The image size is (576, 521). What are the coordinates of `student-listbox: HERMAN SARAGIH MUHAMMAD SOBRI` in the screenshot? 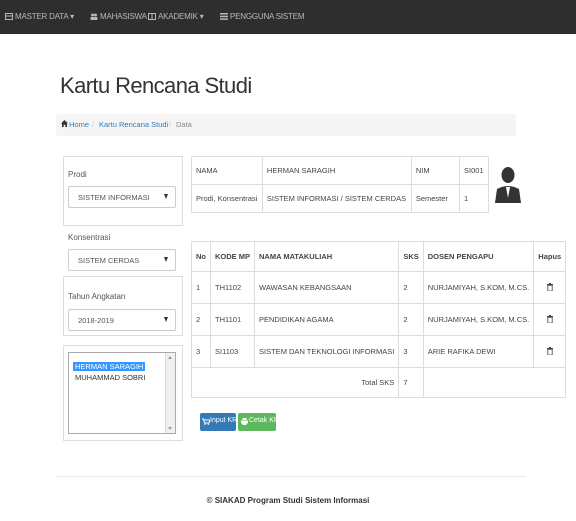 It's located at (122, 393).